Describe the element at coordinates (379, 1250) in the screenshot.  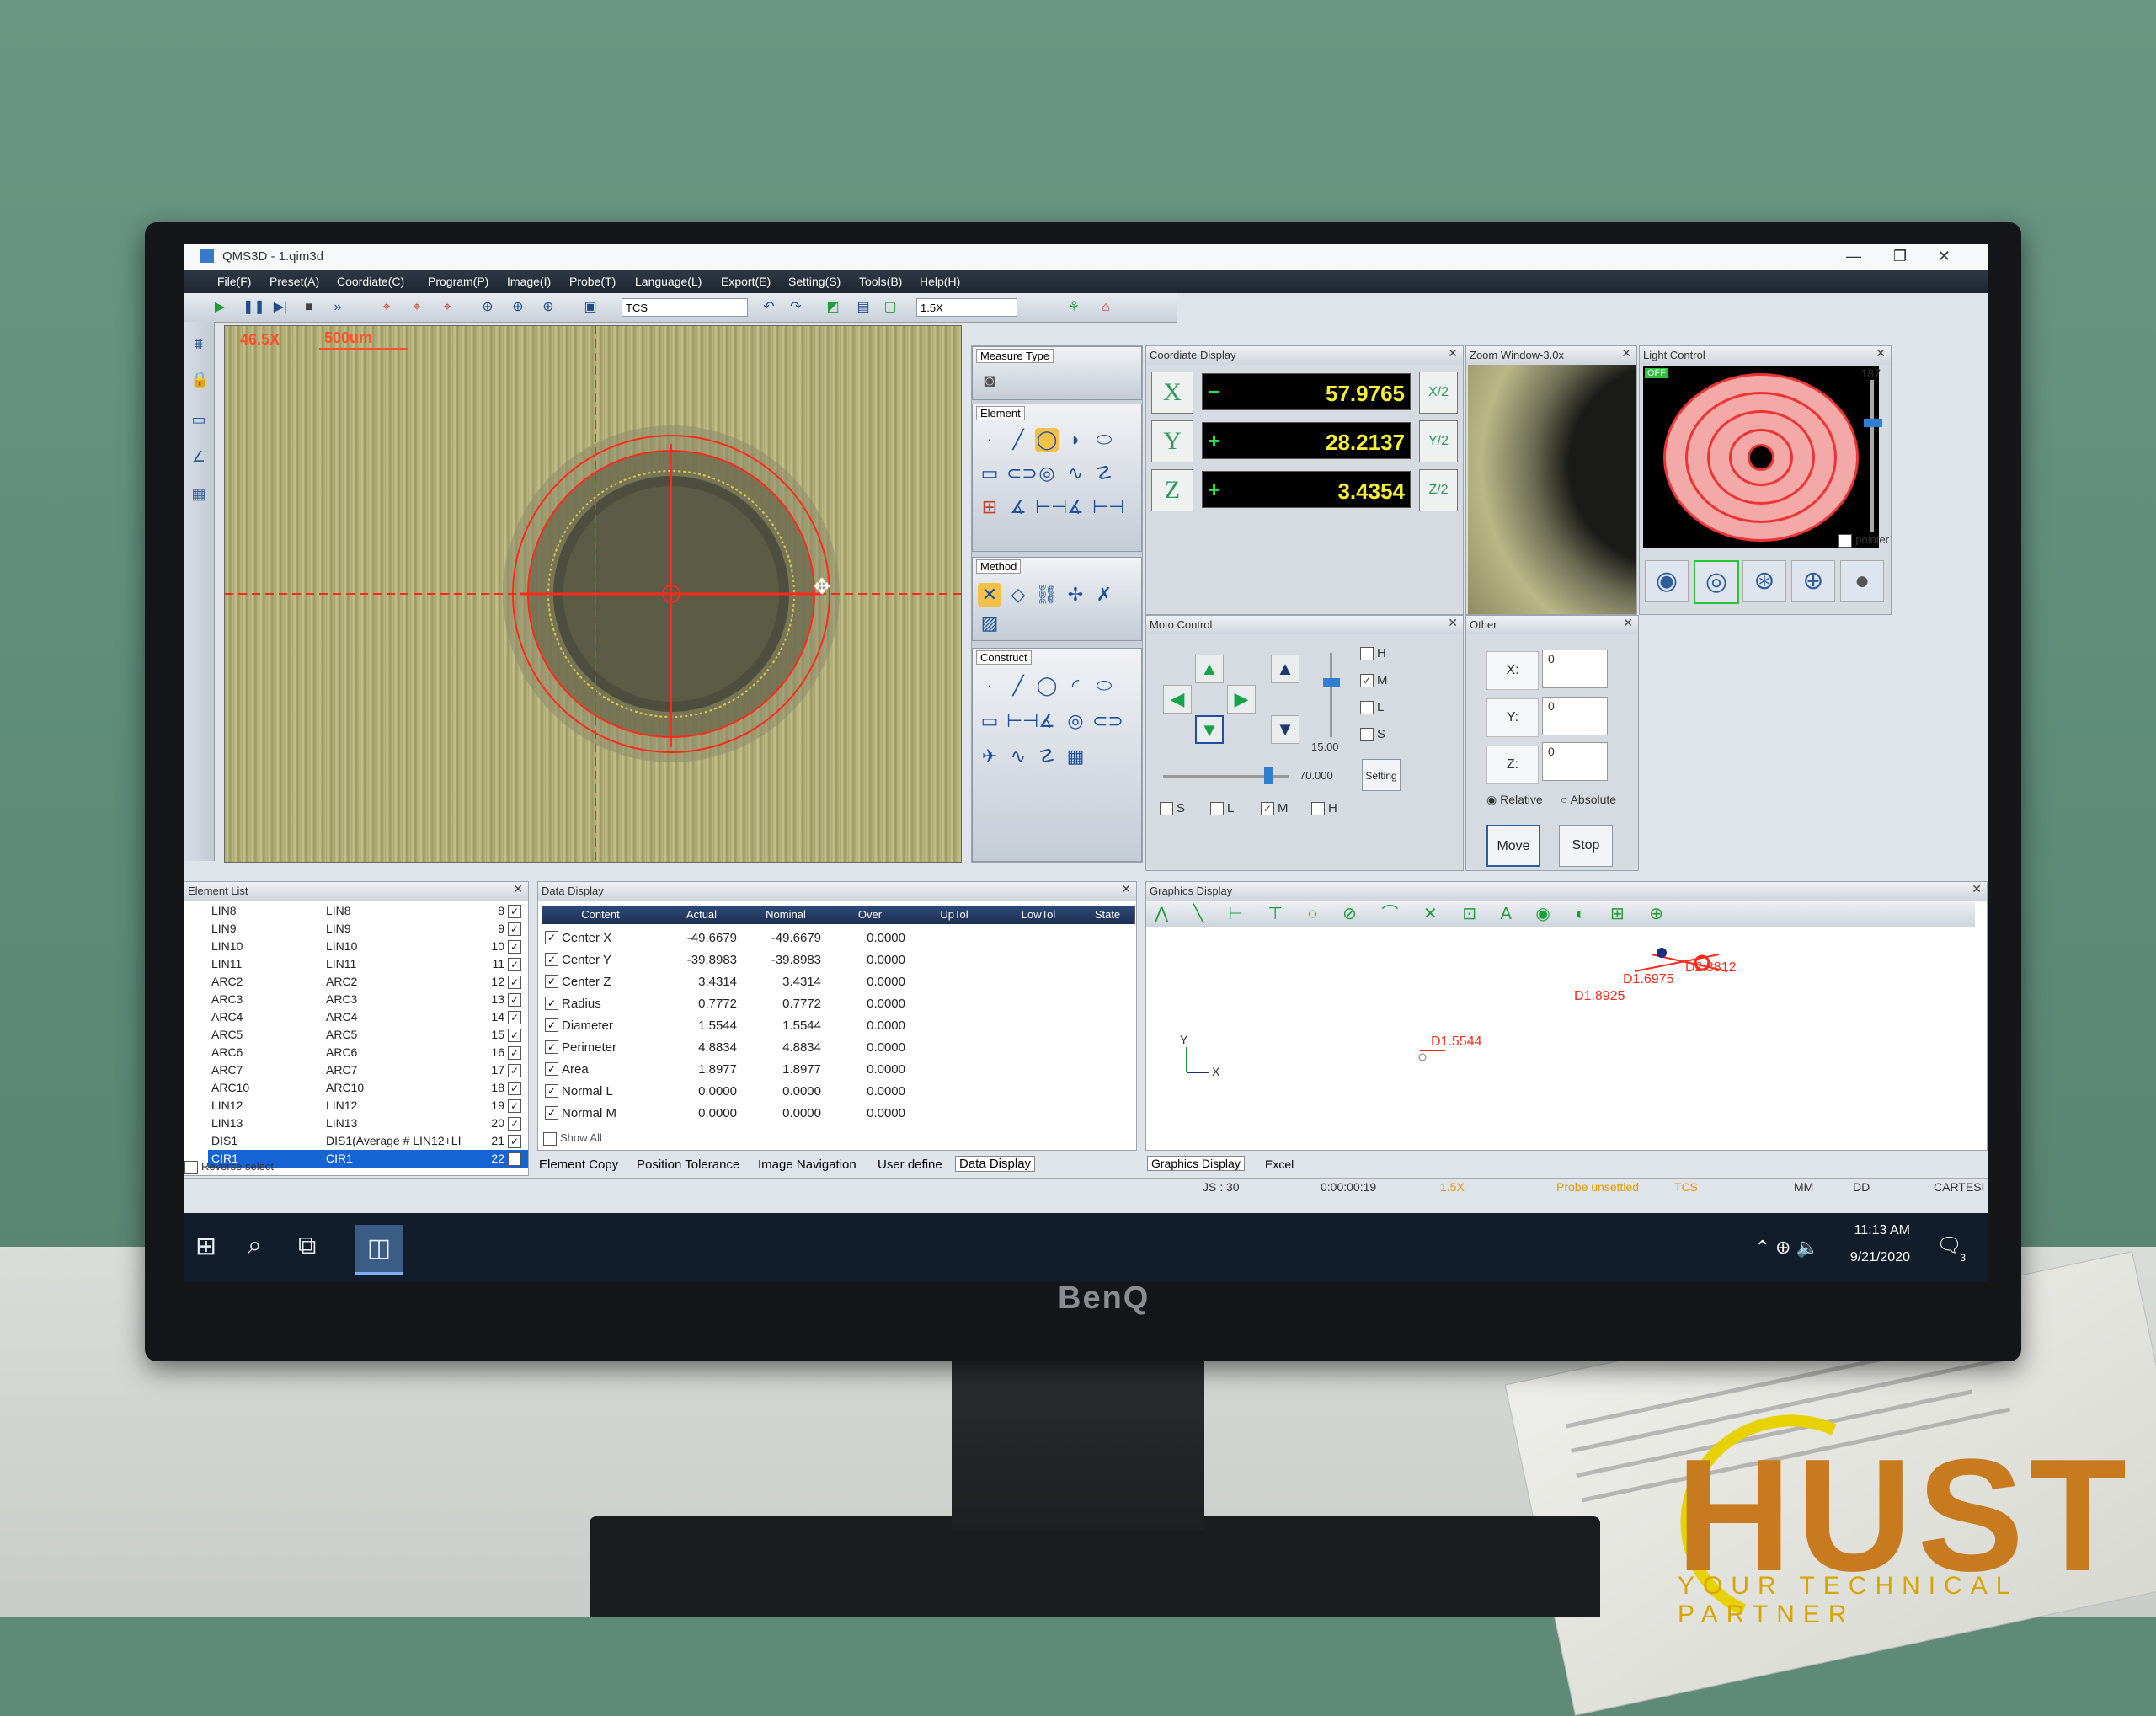
I see `qms3d-taskbar-icon: ◫` at that location.